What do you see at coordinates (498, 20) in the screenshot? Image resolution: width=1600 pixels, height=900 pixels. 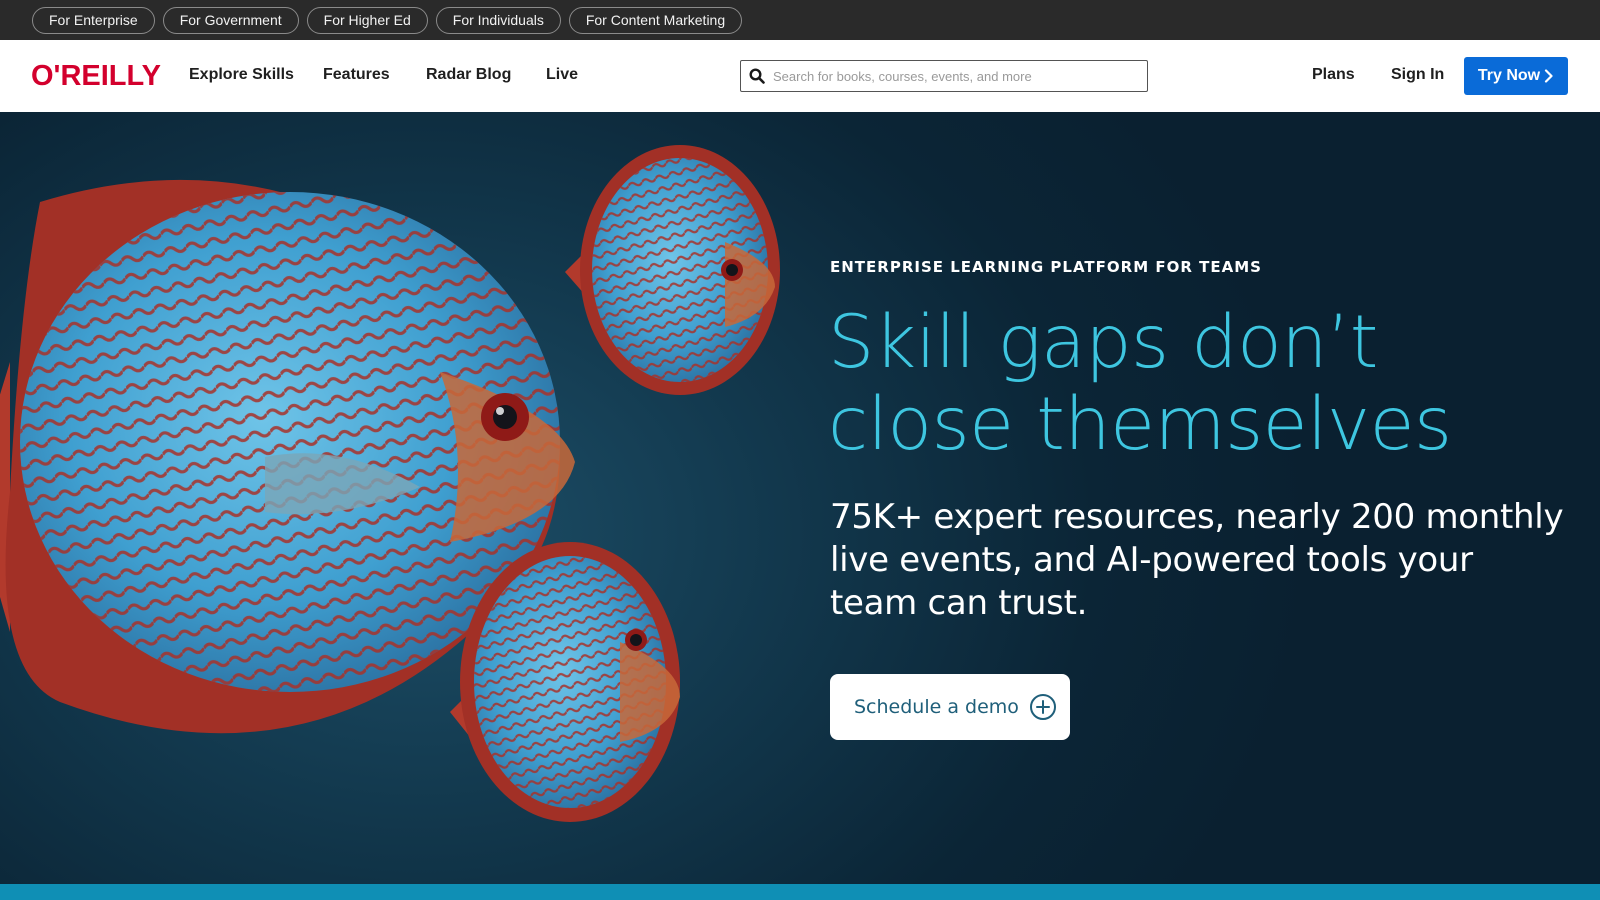 I see `audience-link-individuals: For Individuals` at bounding box center [498, 20].